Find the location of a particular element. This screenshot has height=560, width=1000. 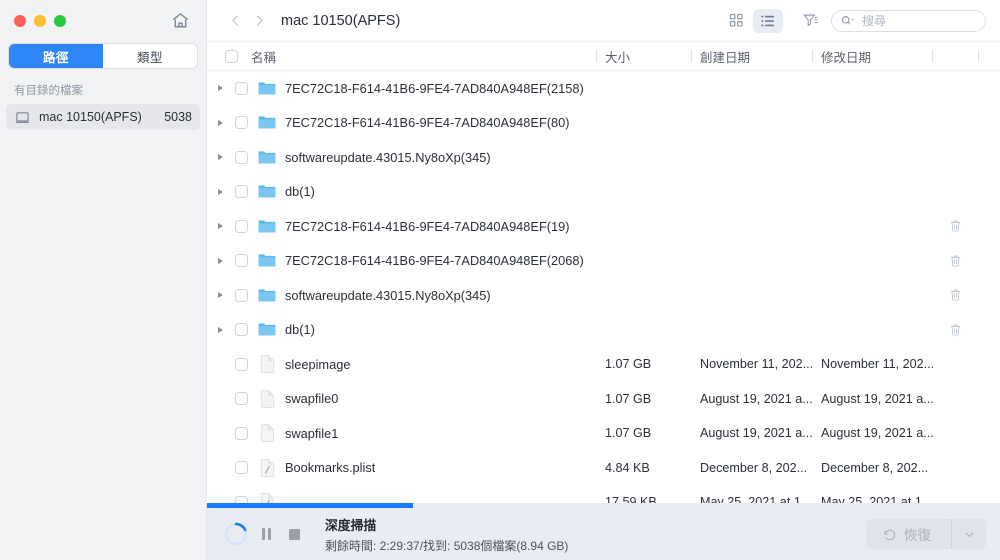

forward-button is located at coordinates (259, 21).